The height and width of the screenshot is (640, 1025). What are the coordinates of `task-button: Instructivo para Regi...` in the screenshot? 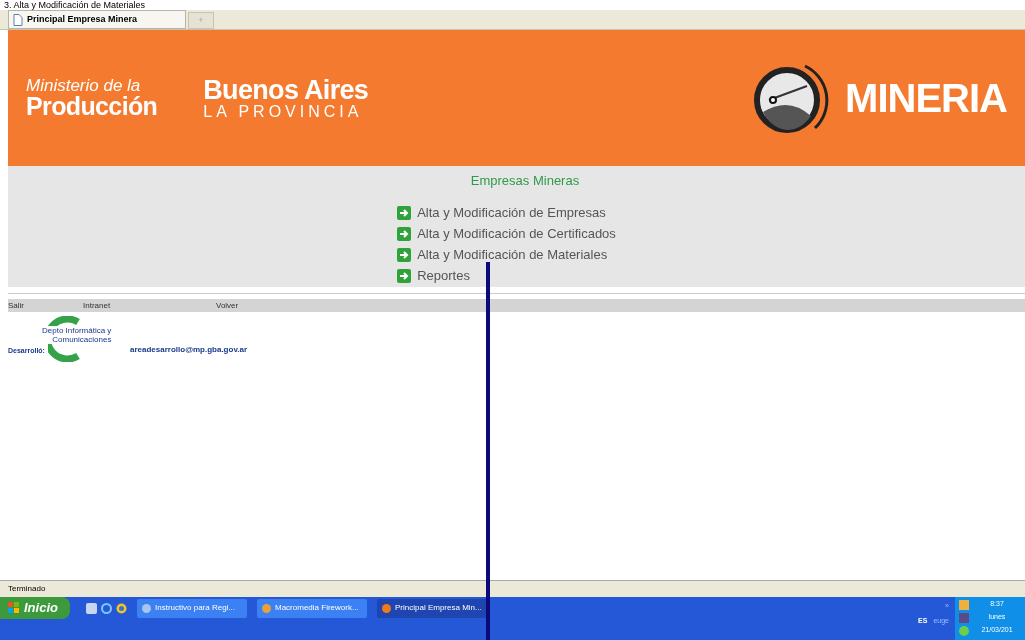 It's located at (192, 608).